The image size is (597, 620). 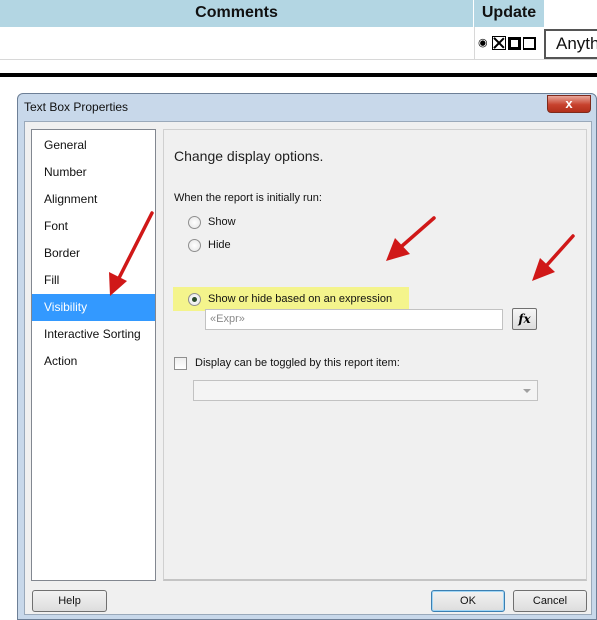 What do you see at coordinates (570, 44) in the screenshot?
I see `anything-cell: Anyth` at bounding box center [570, 44].